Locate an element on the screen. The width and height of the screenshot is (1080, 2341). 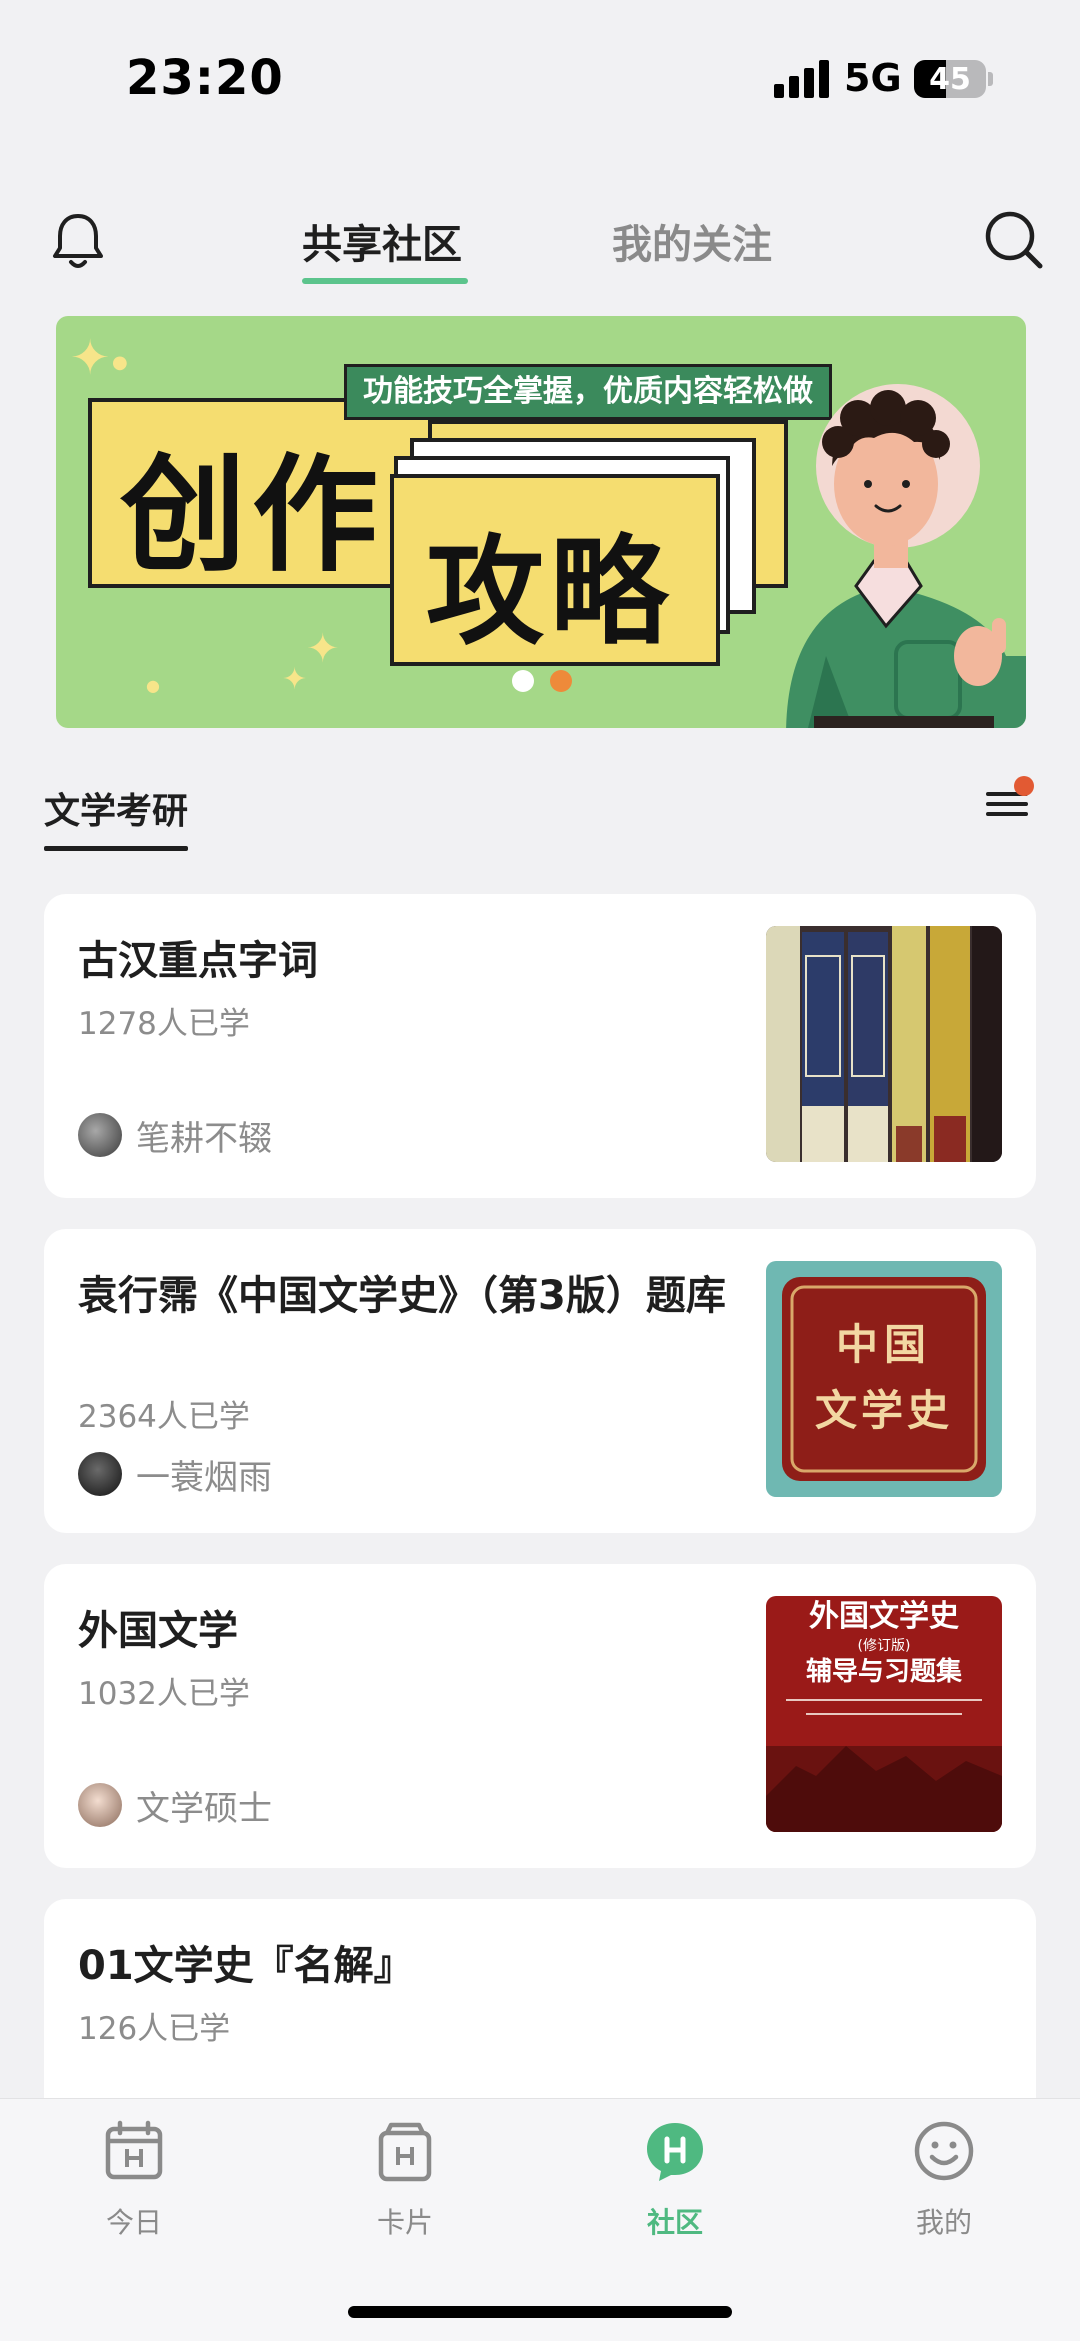
nav-label: 今日 is located at coordinates (133, 2222).